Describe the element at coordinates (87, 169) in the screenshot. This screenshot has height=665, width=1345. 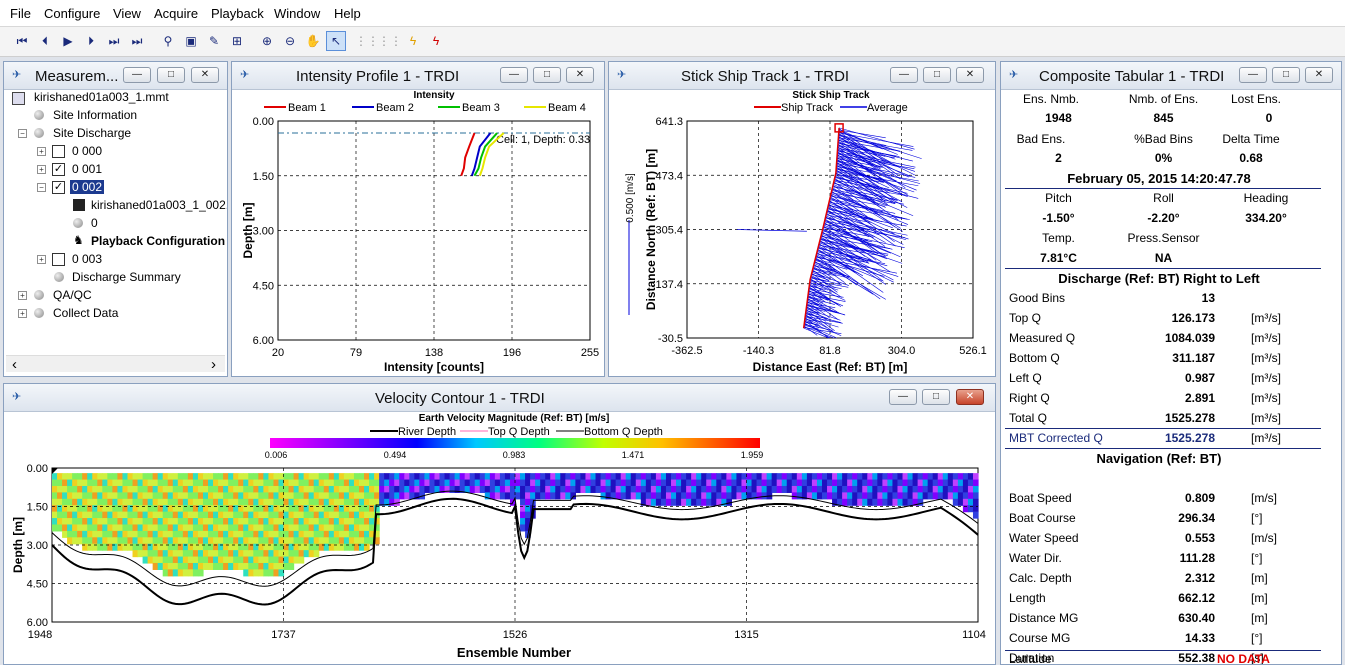
I see `tree-item-0001: 0 001` at that location.